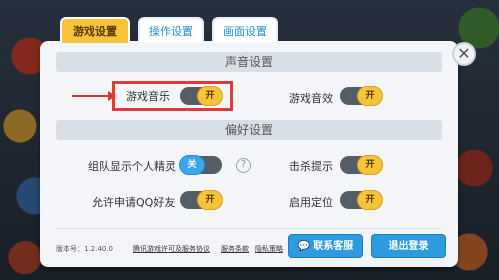 The height and width of the screenshot is (280, 499). I want to click on team-sprite-toggle-state: 关, so click(192, 165).